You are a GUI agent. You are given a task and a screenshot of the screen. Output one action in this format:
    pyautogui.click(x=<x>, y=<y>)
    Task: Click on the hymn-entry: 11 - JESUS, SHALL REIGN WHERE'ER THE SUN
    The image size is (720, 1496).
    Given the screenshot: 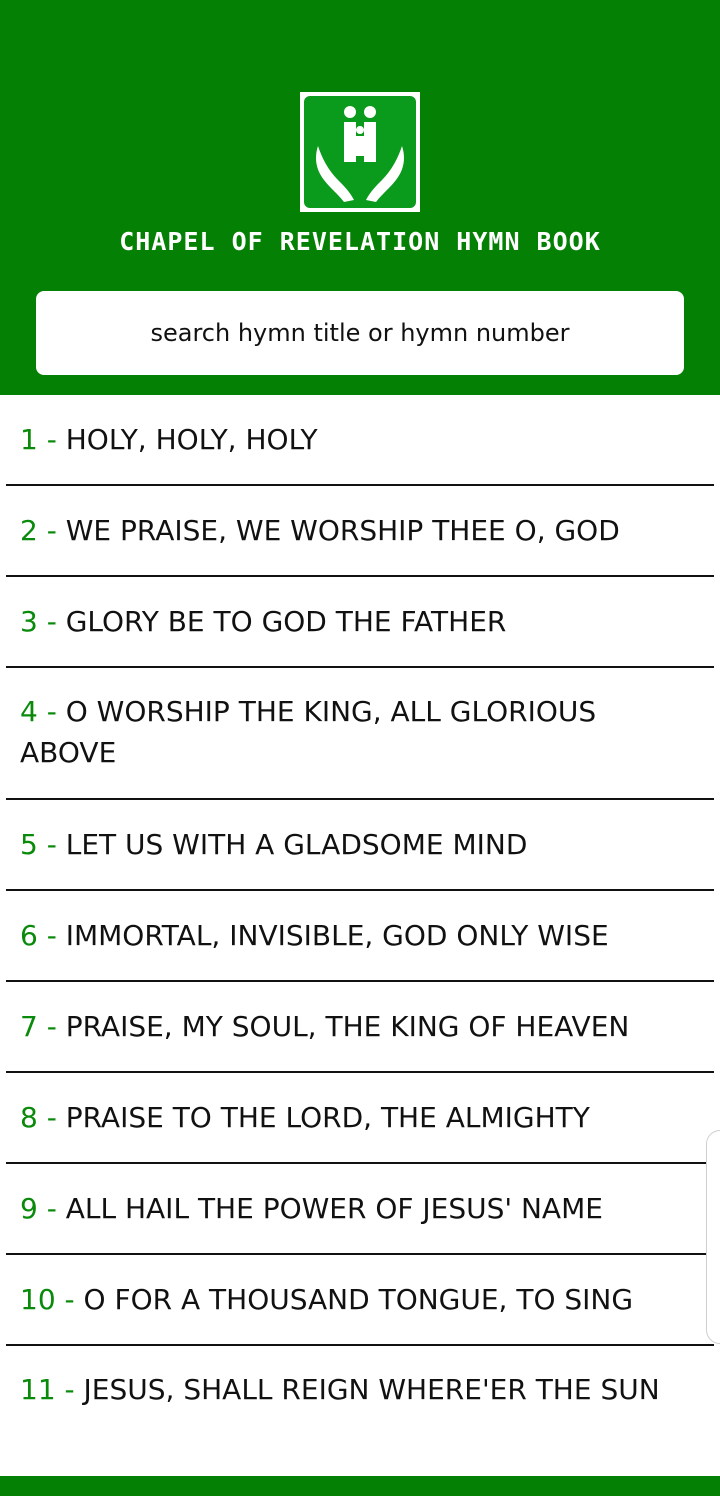 What is the action you would take?
    pyautogui.click(x=340, y=1389)
    